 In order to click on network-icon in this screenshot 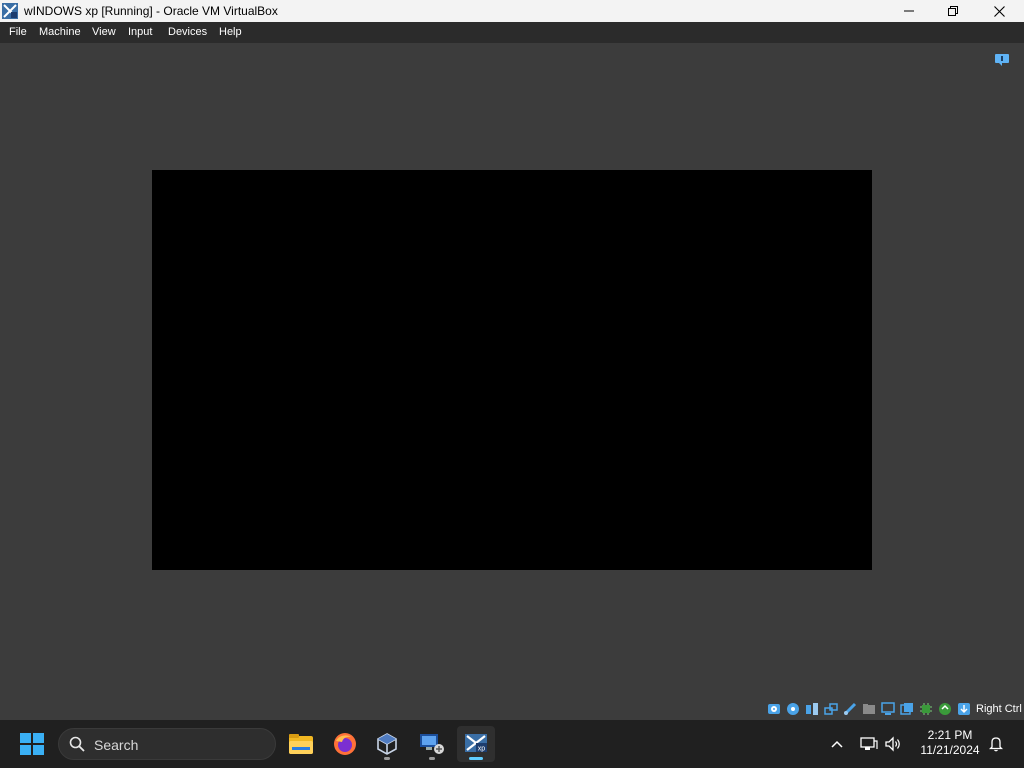, I will do `click(831, 709)`.